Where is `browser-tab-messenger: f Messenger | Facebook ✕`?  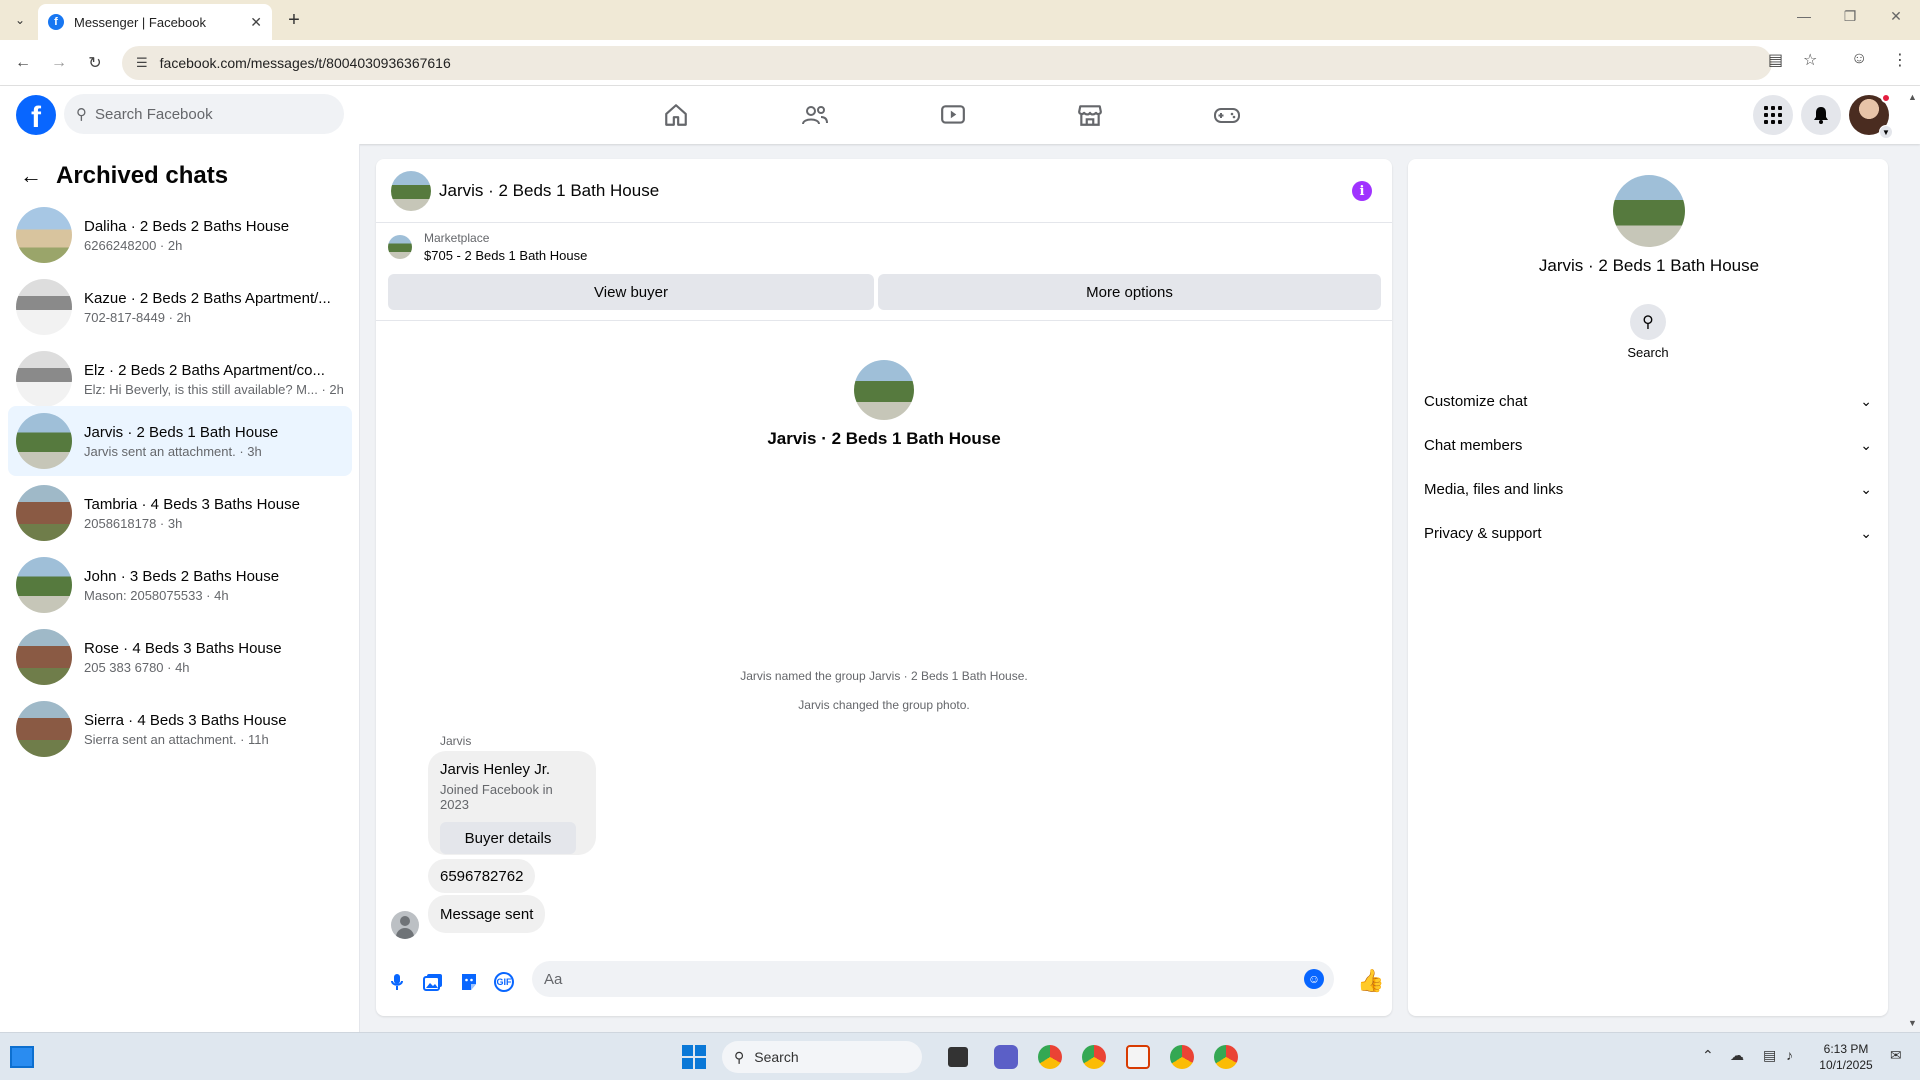
browser-tab-messenger: f Messenger | Facebook ✕ is located at coordinates (155, 22).